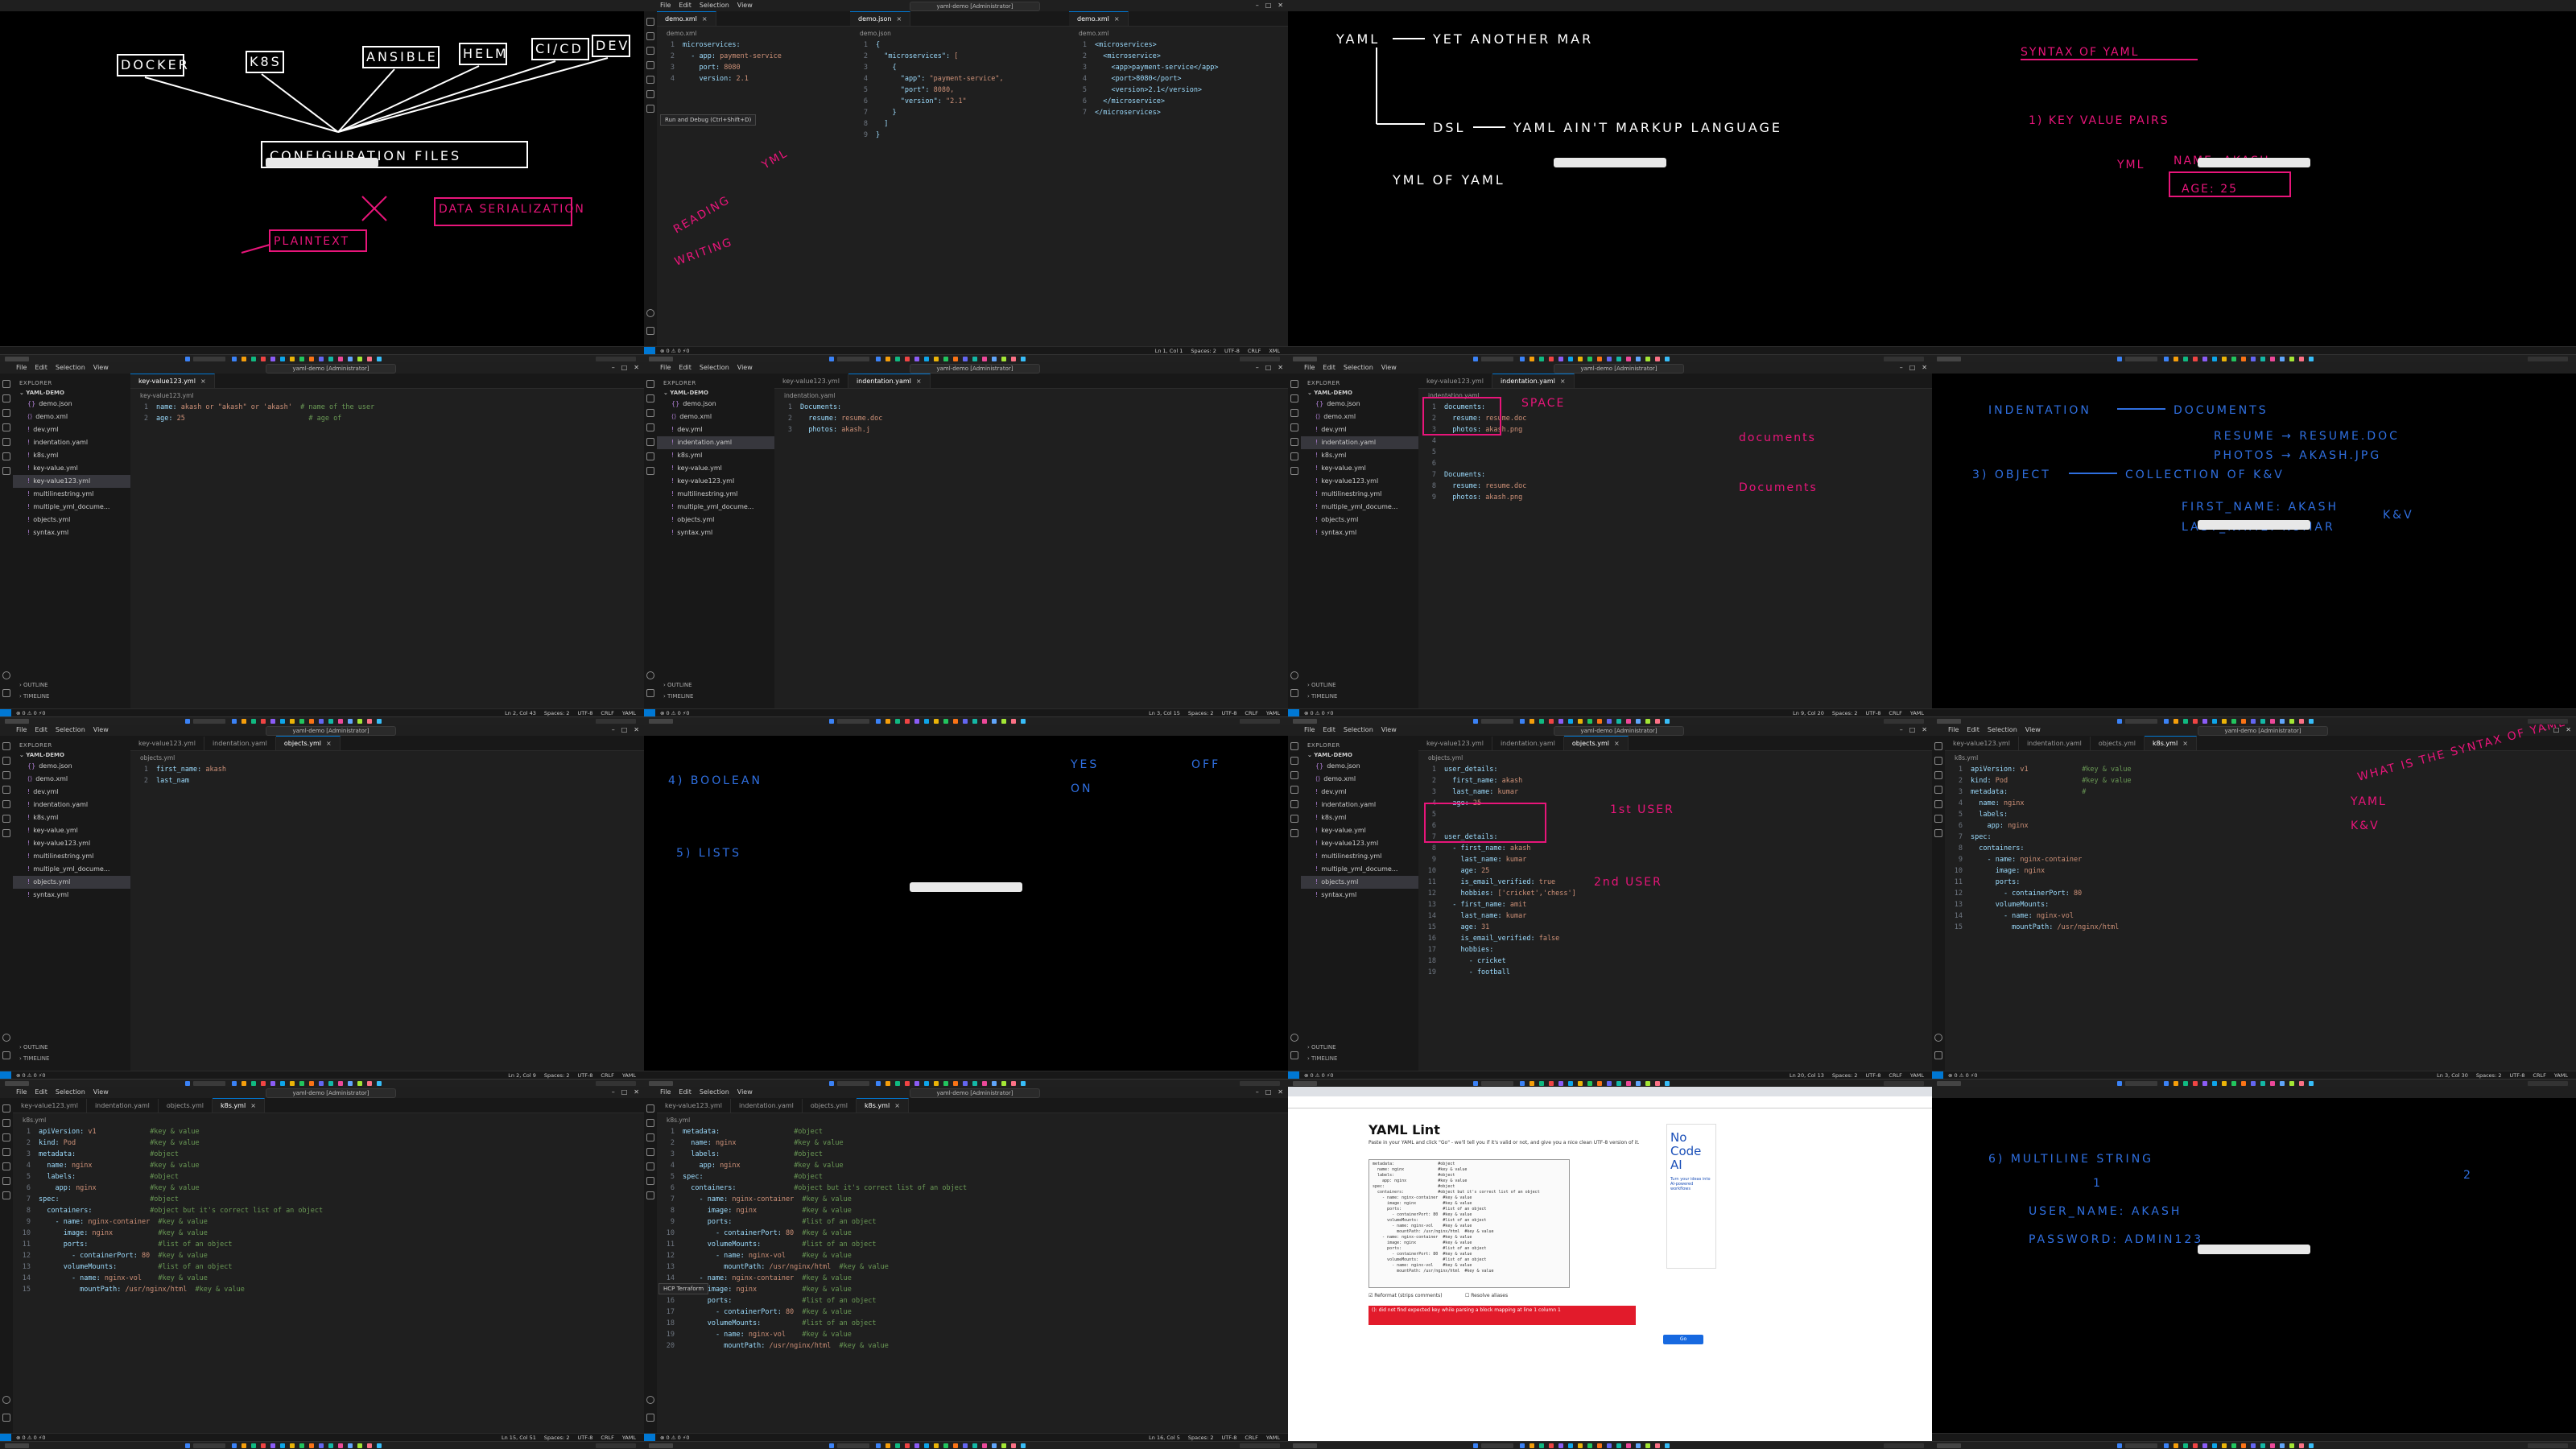 The image size is (2576, 1449). I want to click on maximize-icon: □, so click(624, 367).